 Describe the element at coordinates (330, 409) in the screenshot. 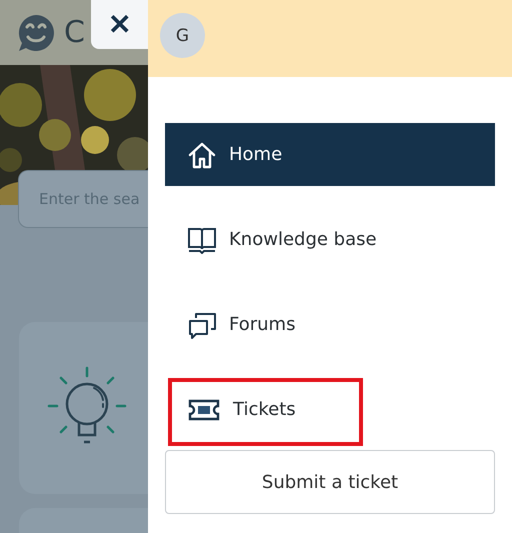

I see `nav-item: Tickets` at that location.